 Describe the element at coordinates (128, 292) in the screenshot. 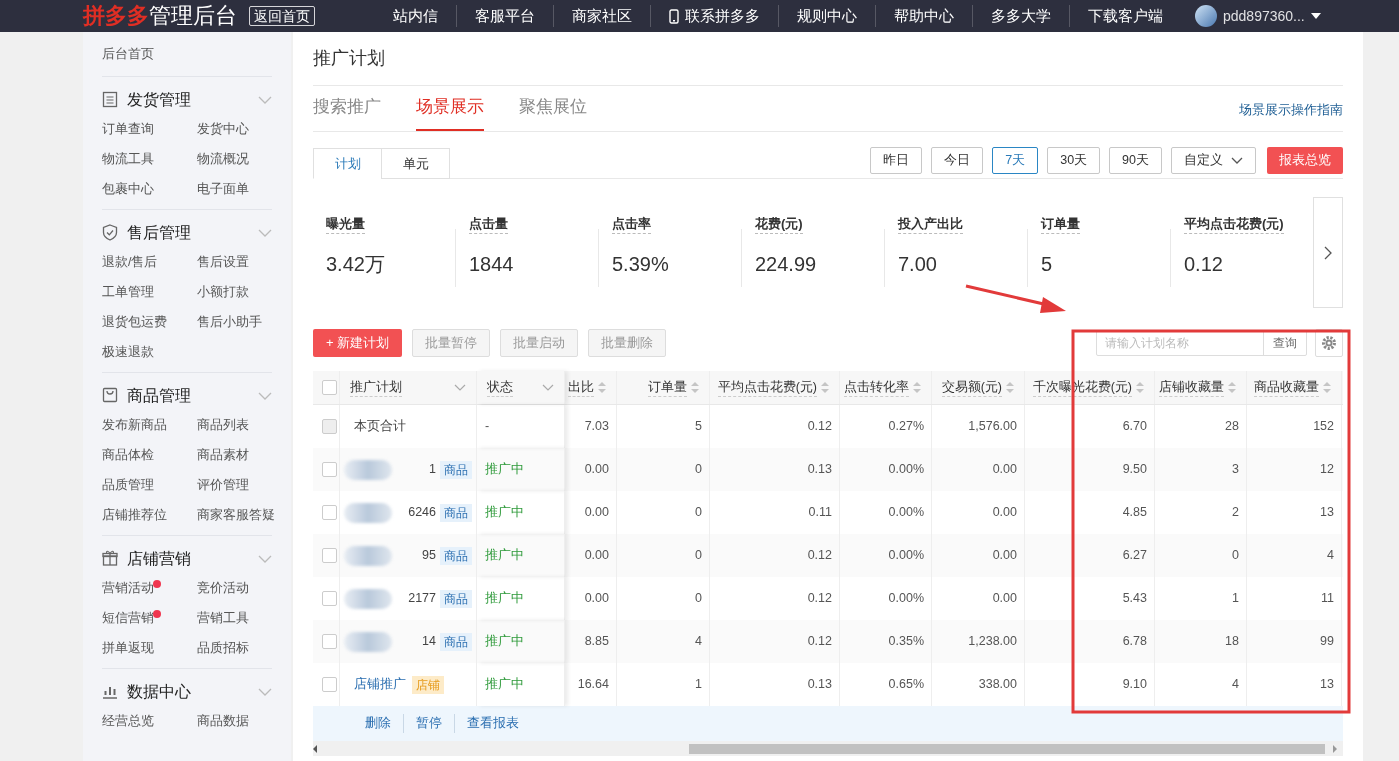

I see `sidebar-link: 工单管理` at that location.